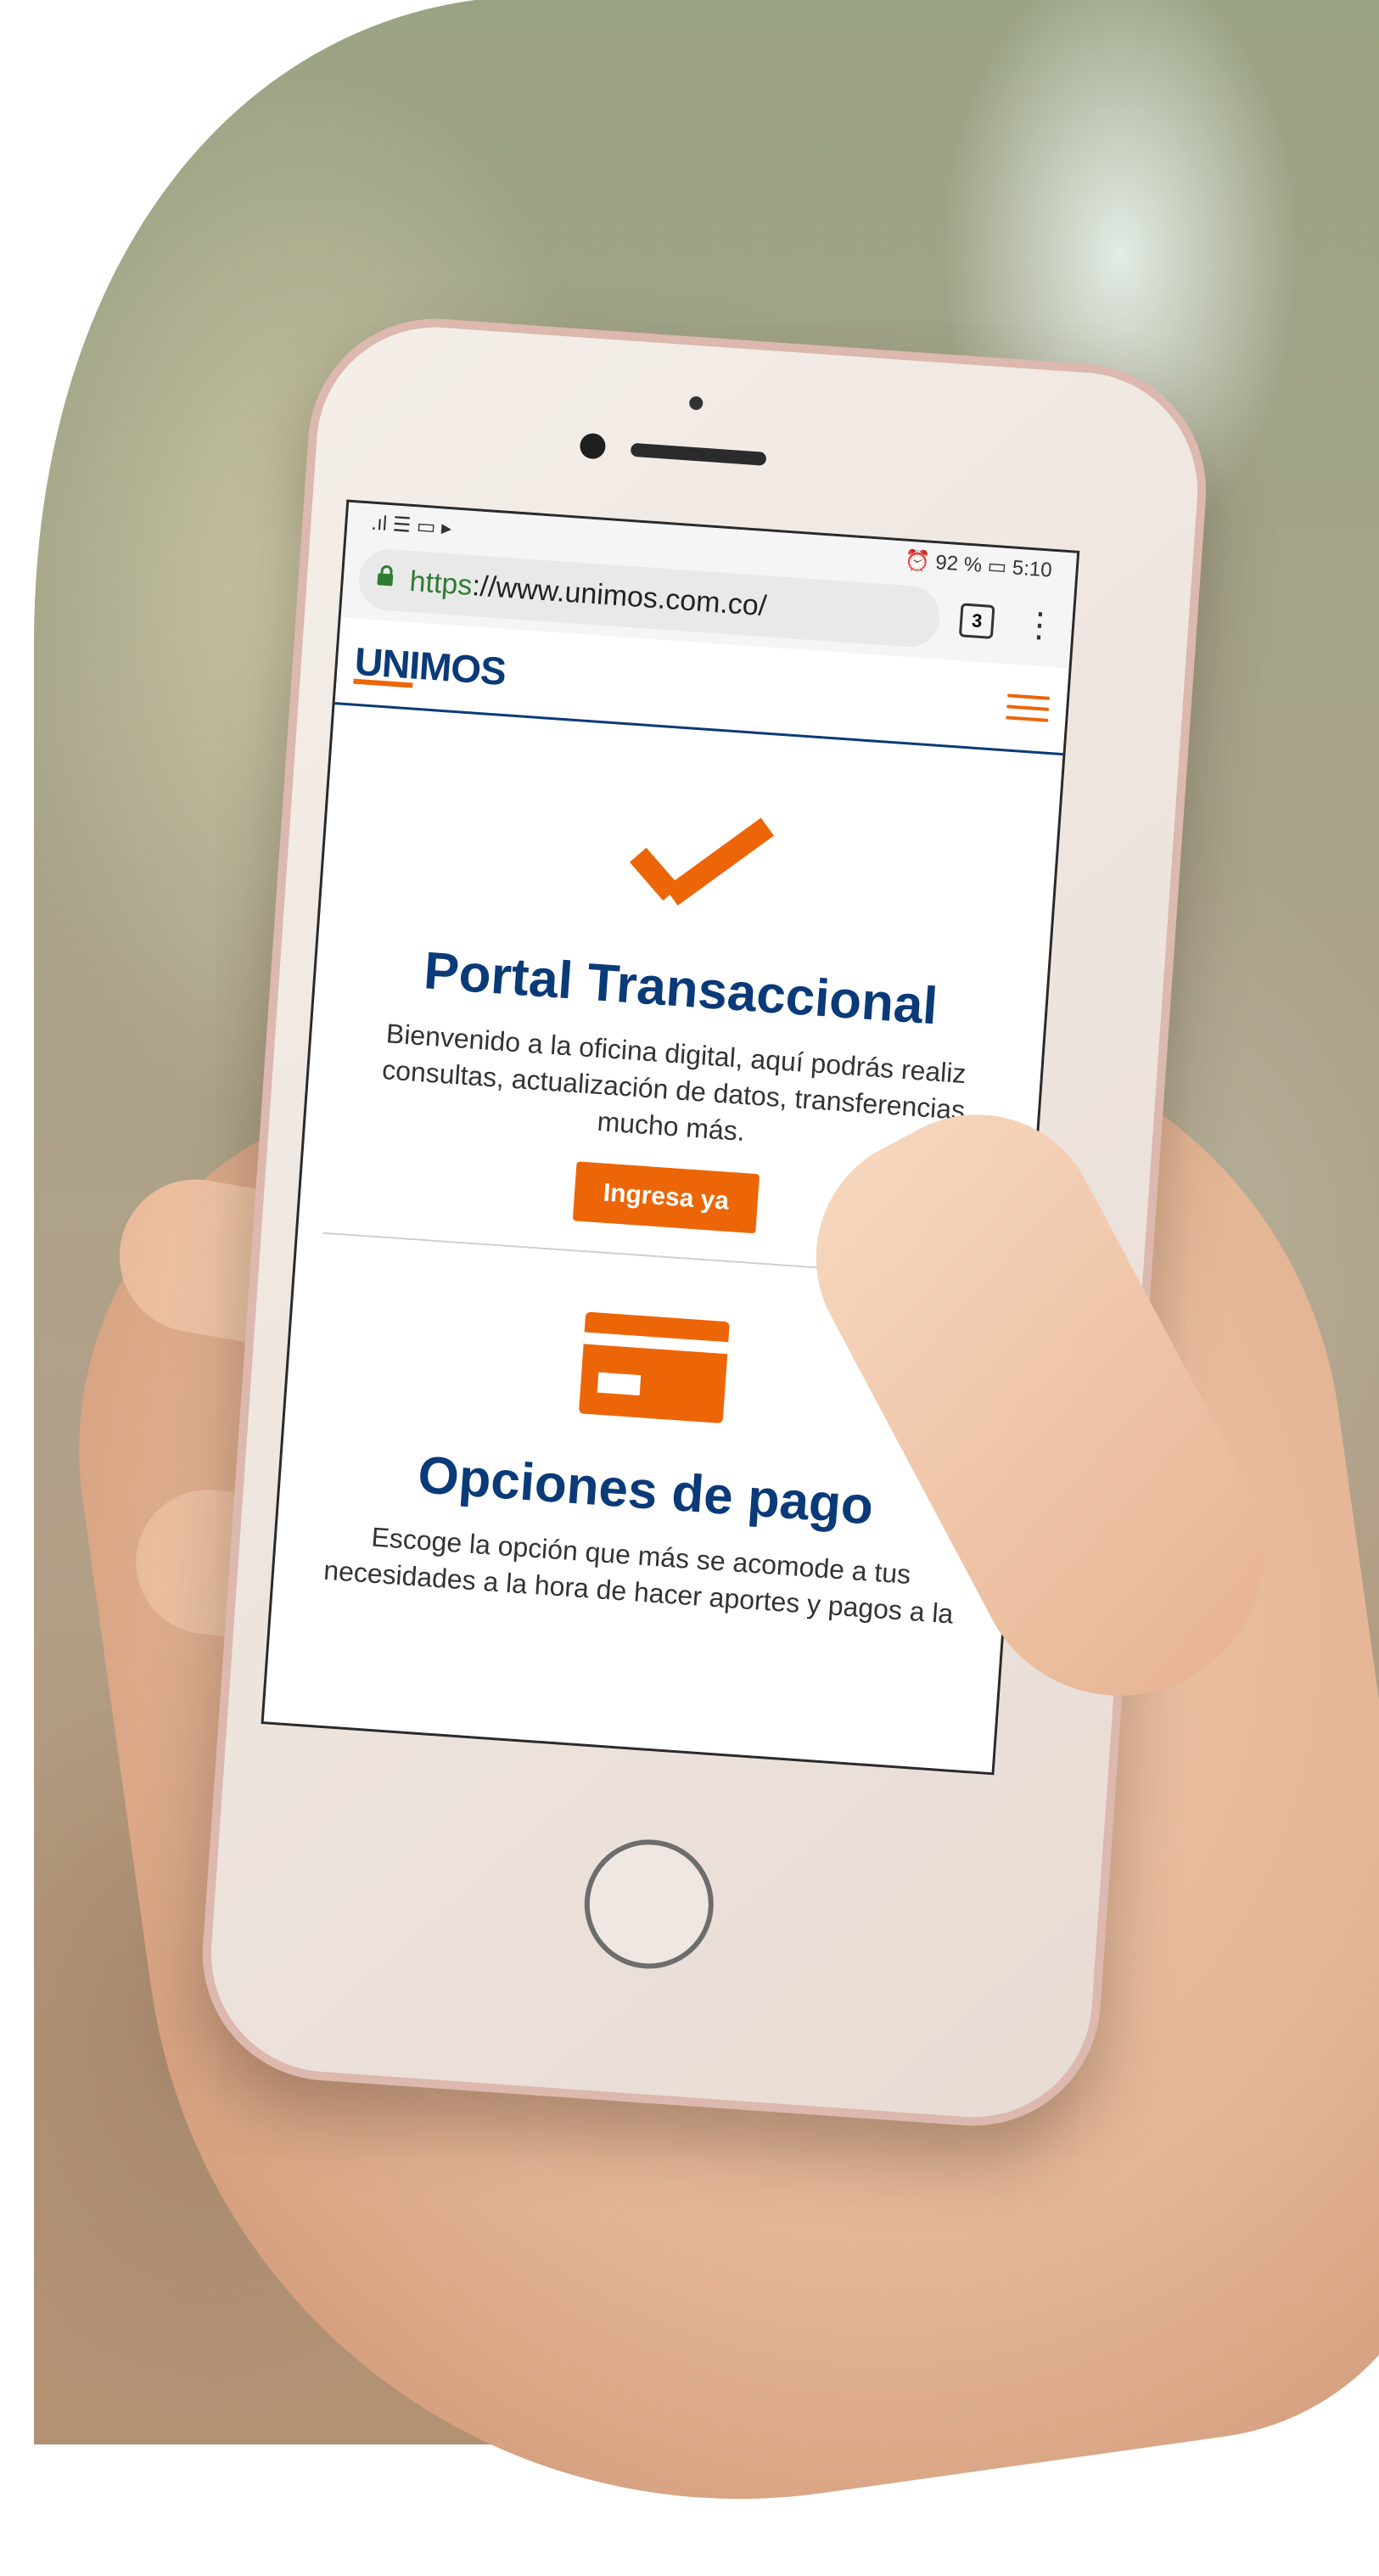 This screenshot has height=2576, width=1379. I want to click on logo-text: UNIMOS, so click(430, 666).